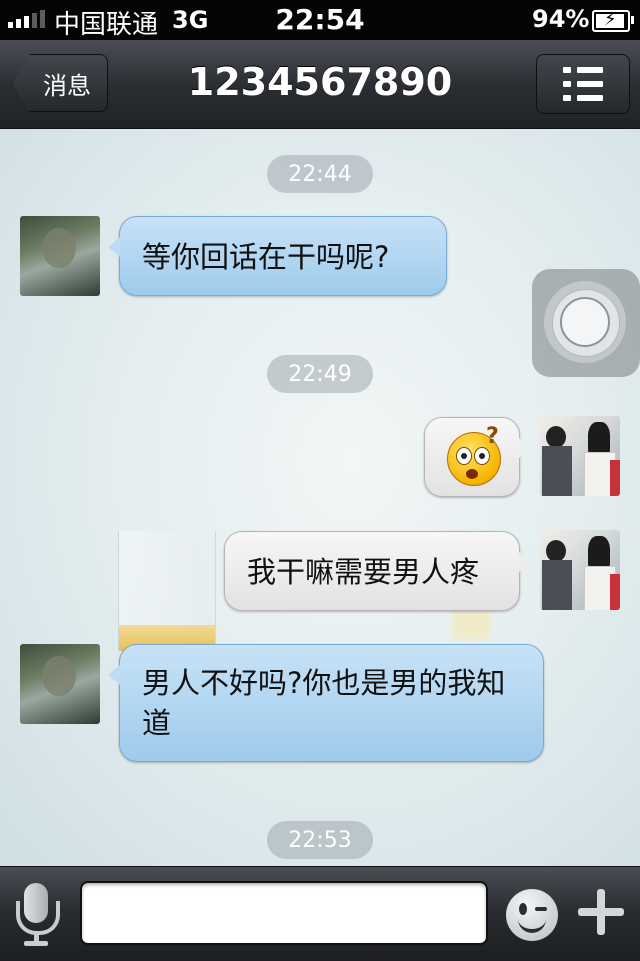  What do you see at coordinates (320, 840) in the screenshot?
I see `timestamp: 22:53` at bounding box center [320, 840].